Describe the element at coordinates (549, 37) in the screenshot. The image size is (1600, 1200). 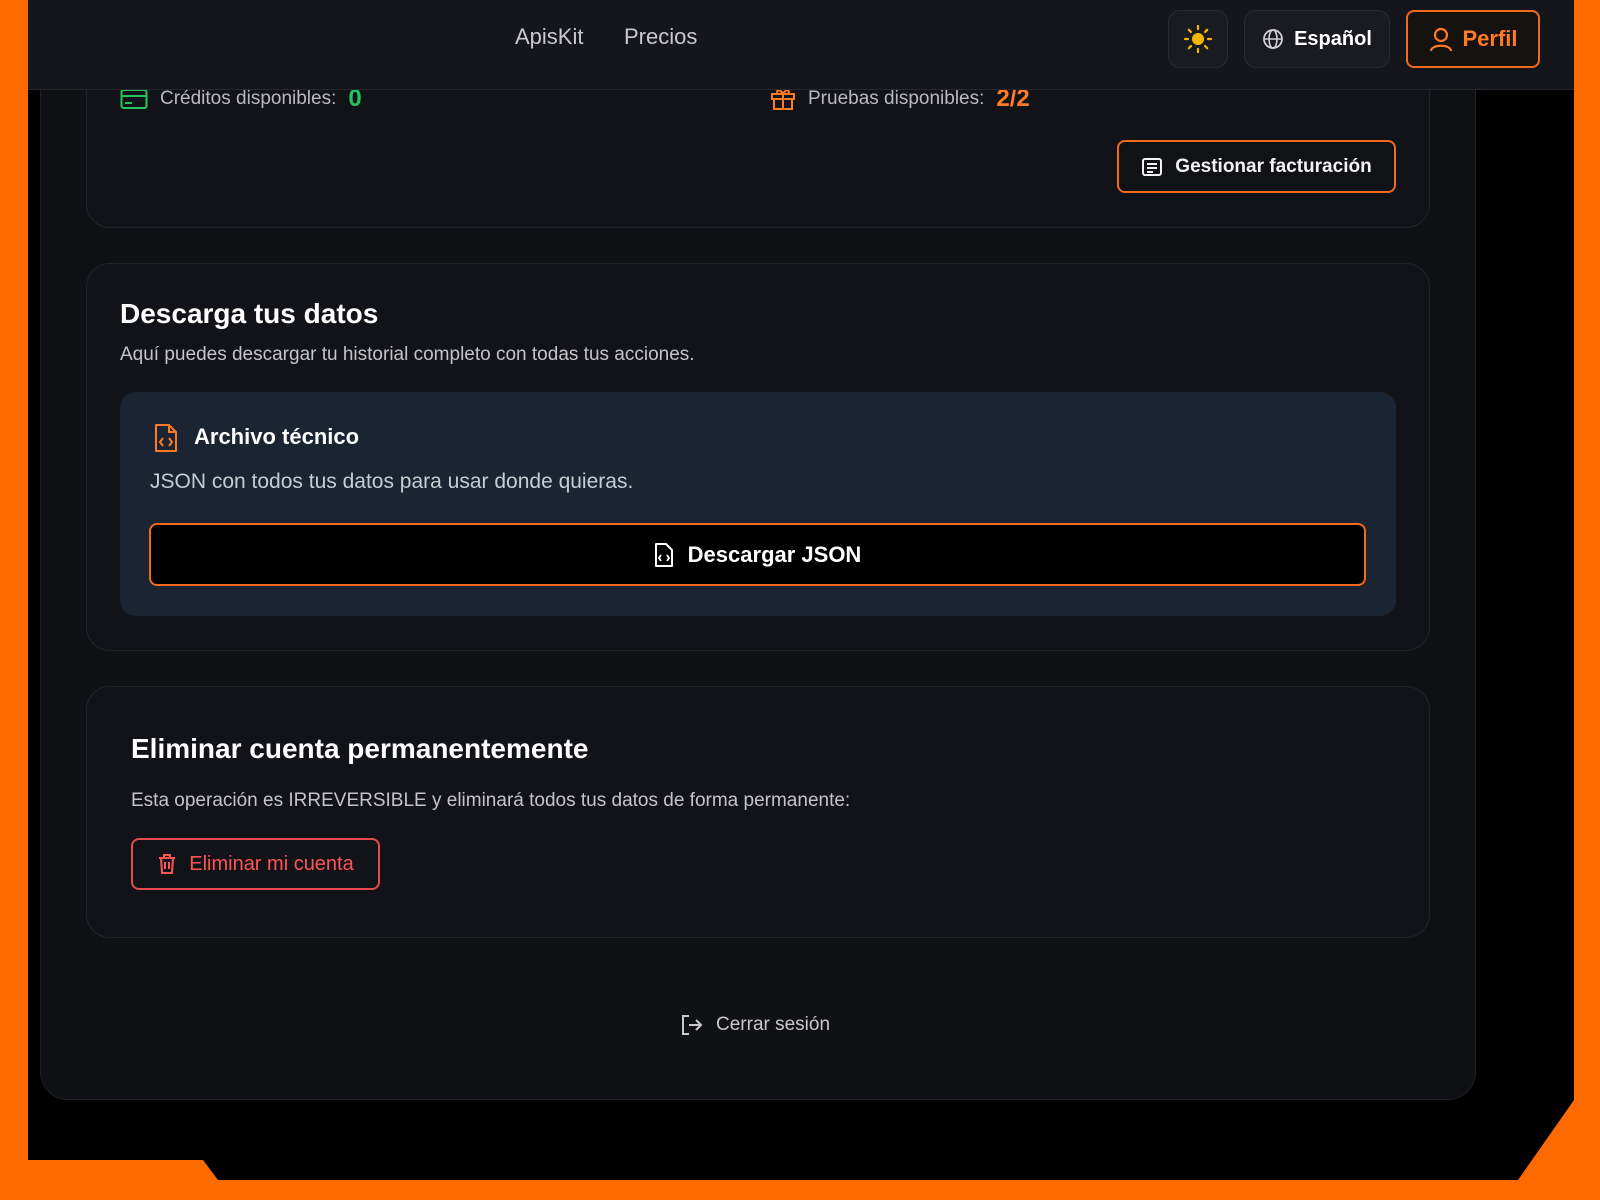
I see `nav-link-apiskit: ApisKit` at that location.